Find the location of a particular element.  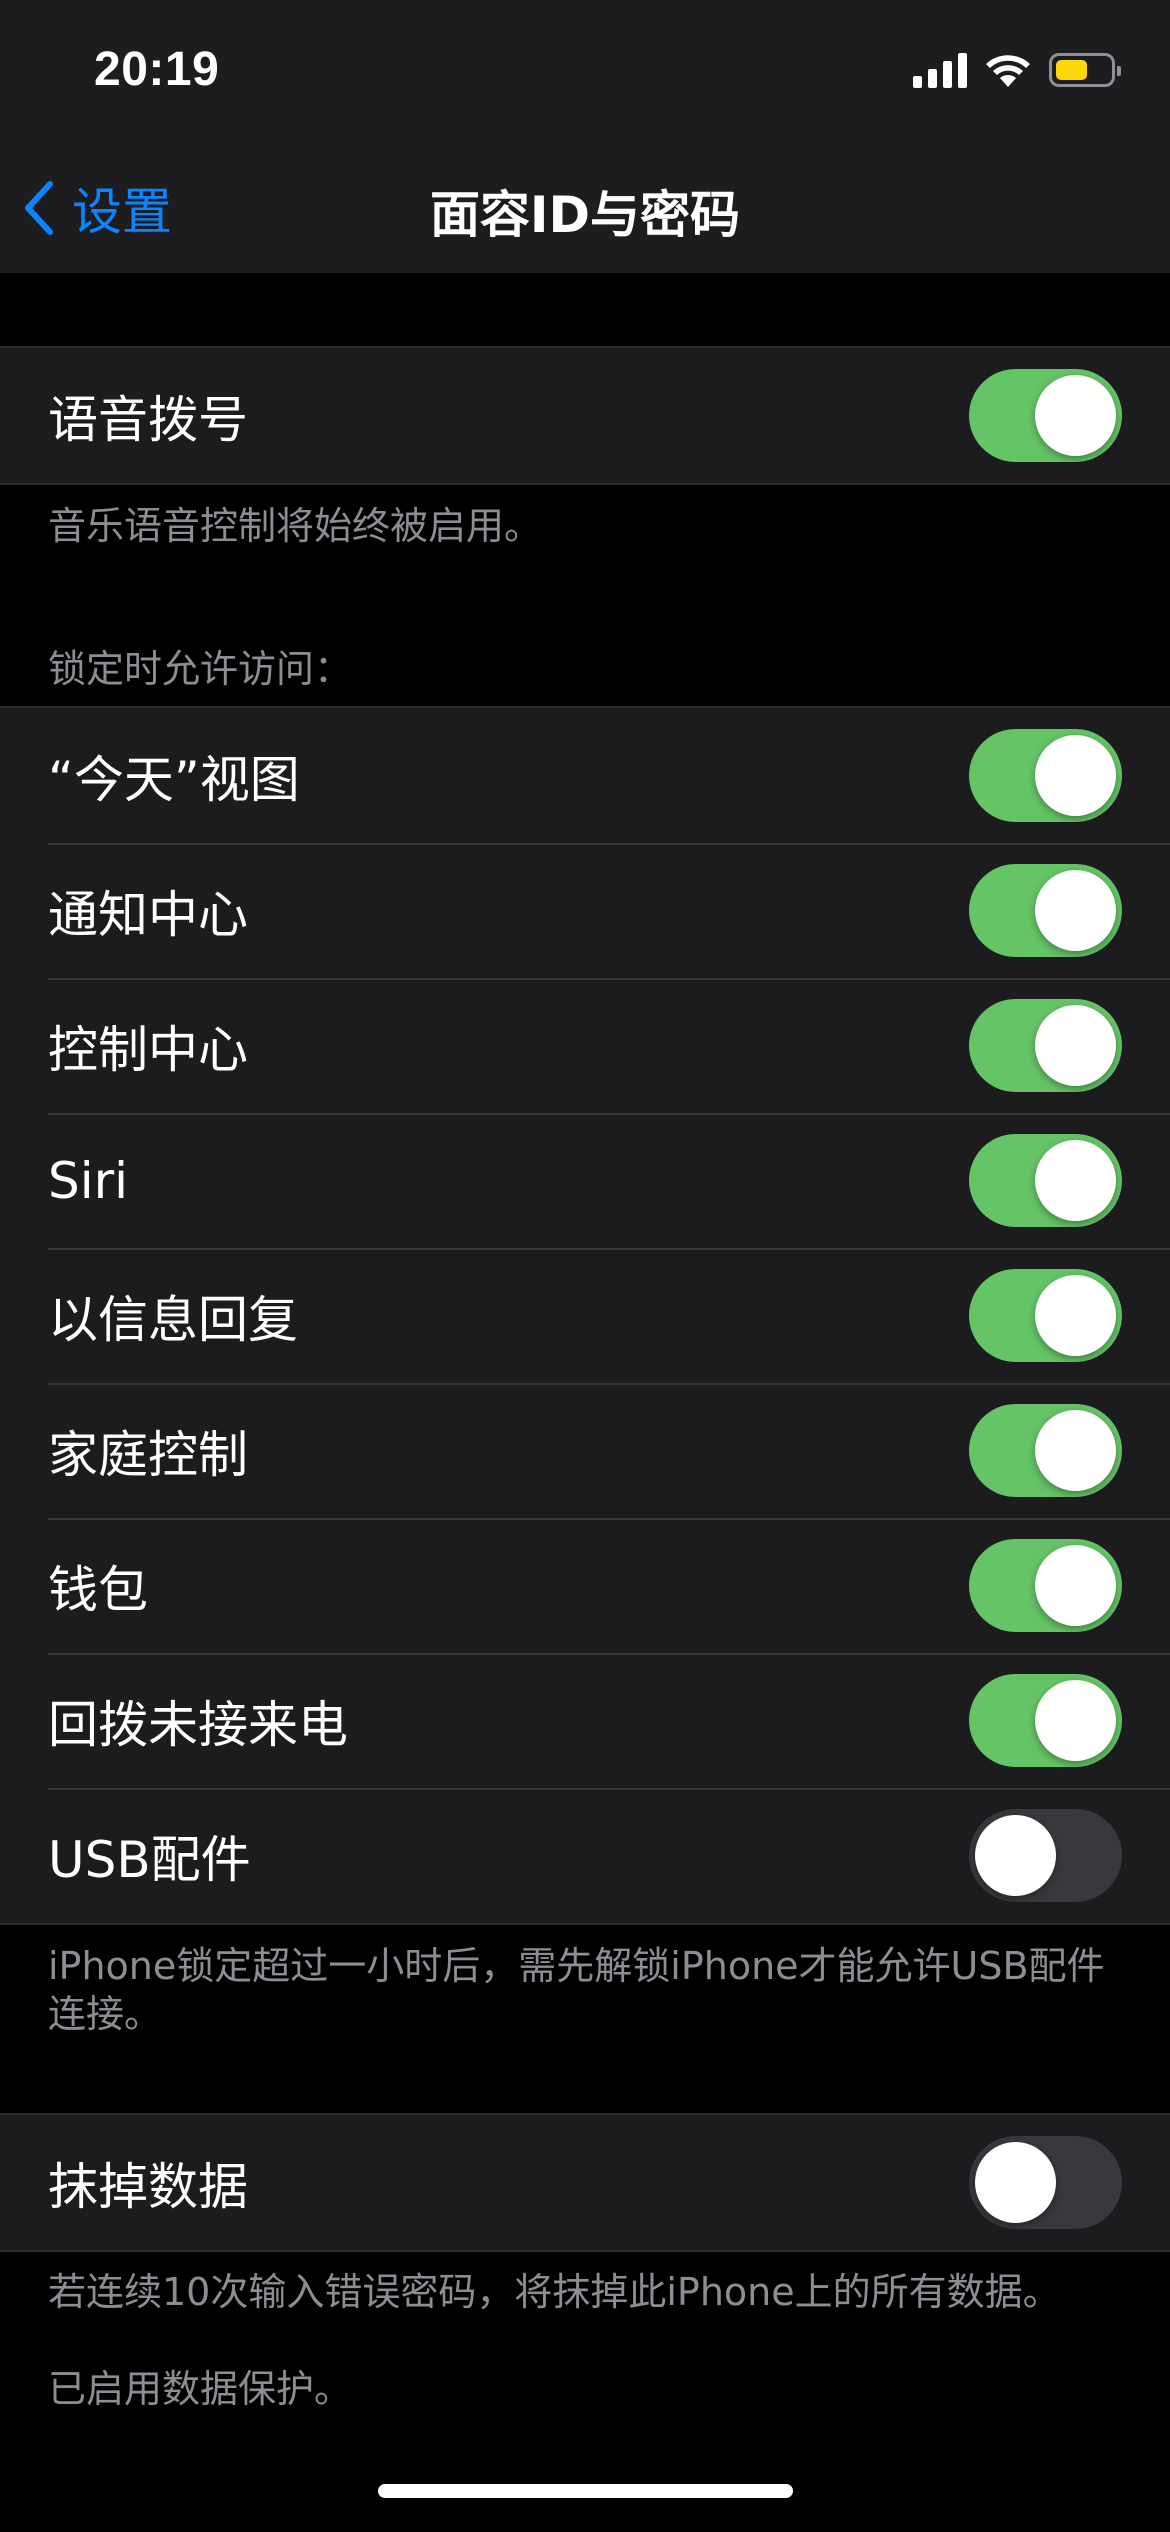

lock-access-row-home-control: 家庭控制 is located at coordinates (585, 1450).